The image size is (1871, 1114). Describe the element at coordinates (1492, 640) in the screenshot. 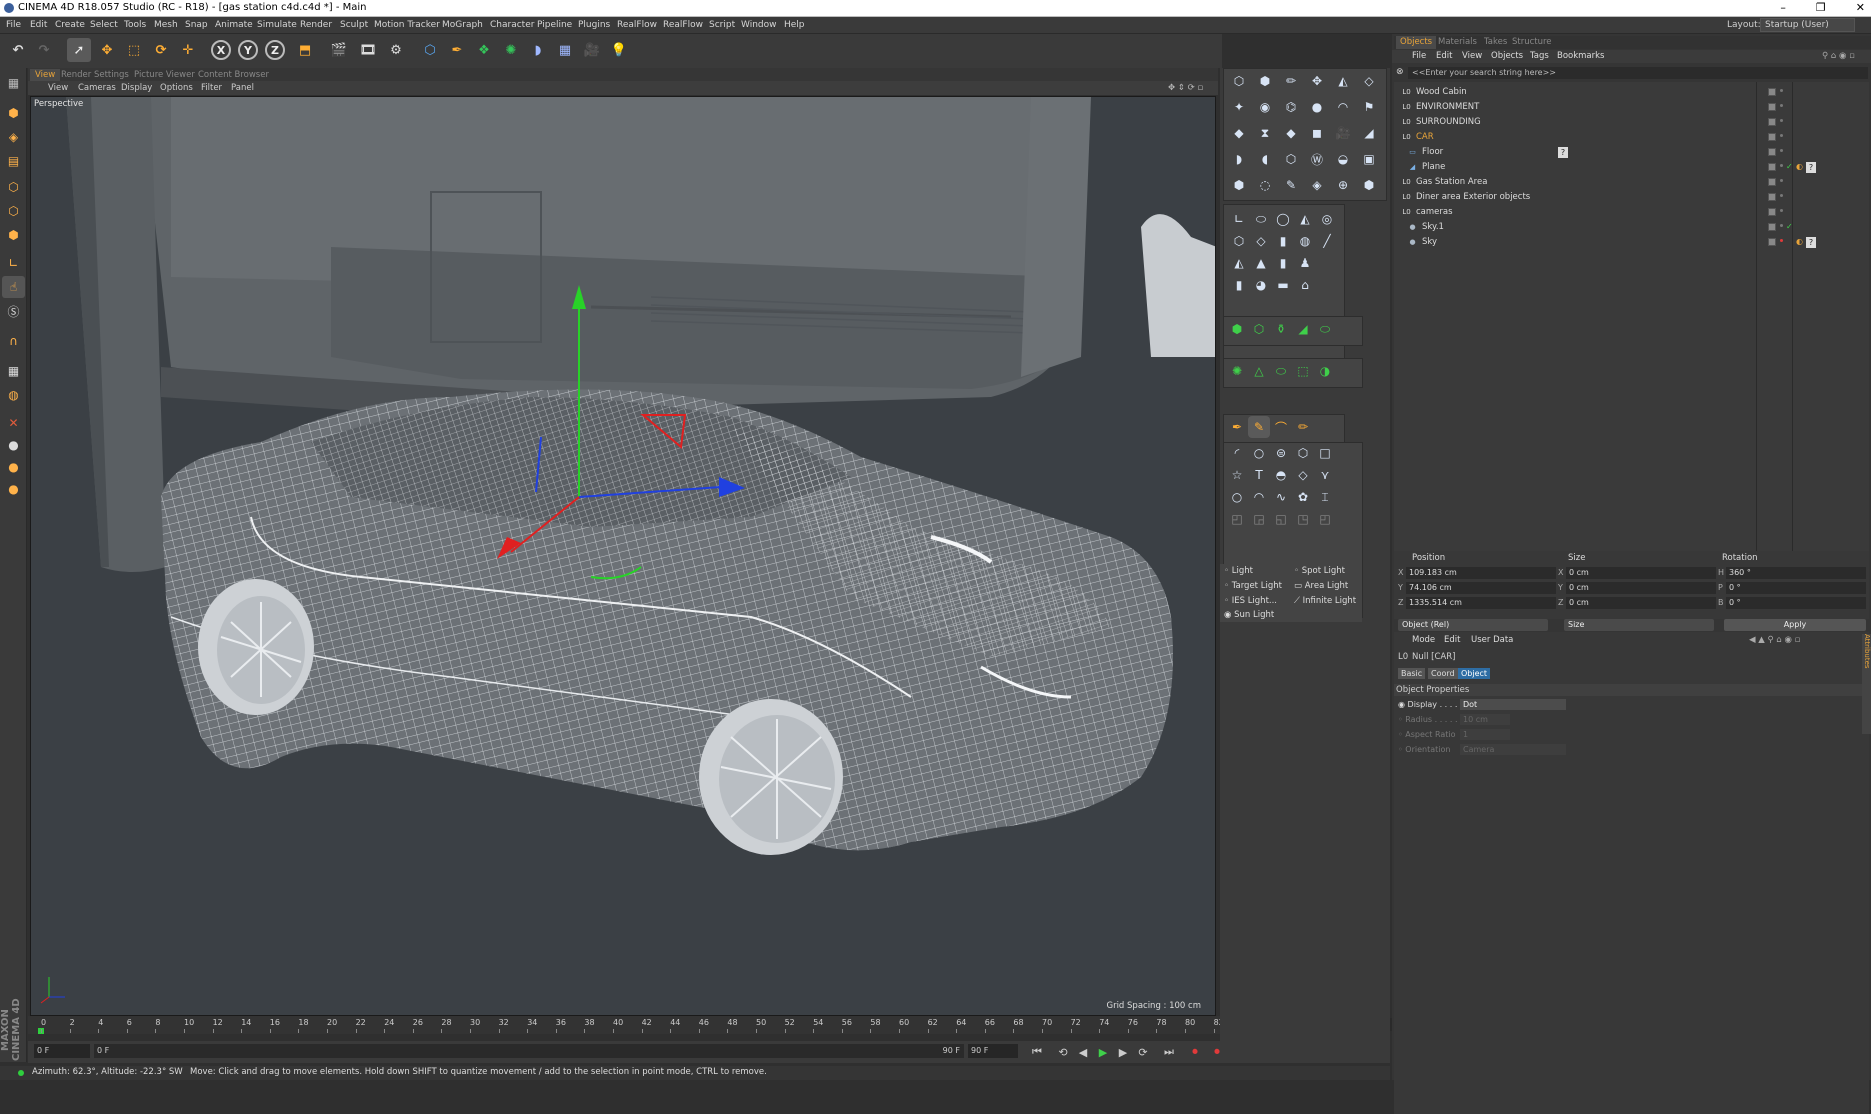

I see `attr-menu-user-data: User Data` at that location.